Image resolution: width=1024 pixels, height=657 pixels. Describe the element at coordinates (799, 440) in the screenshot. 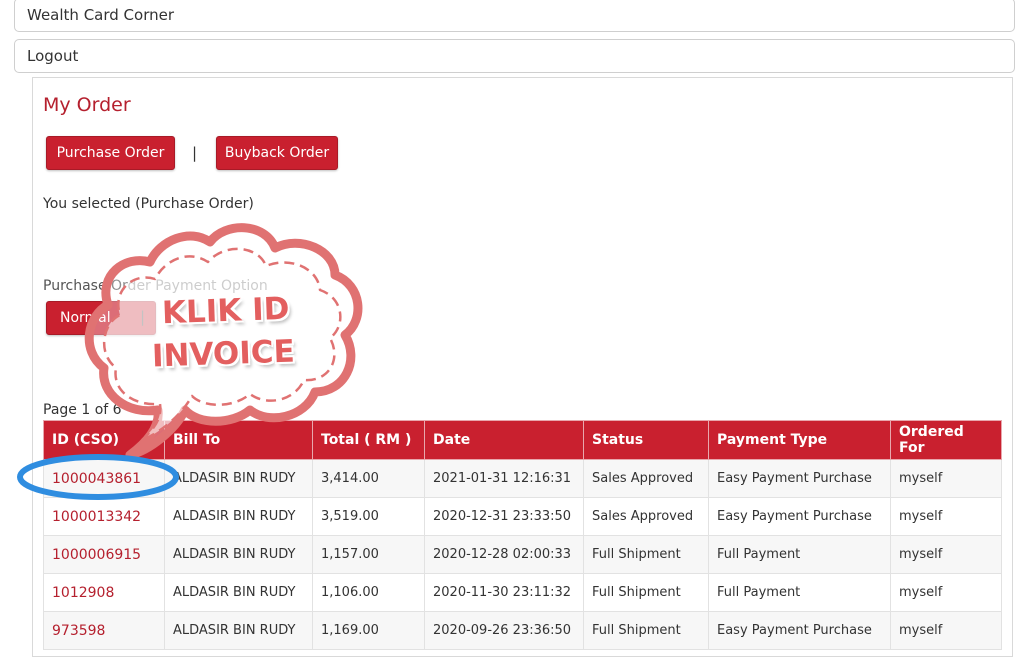

I see `header-payment-type: Payment Type` at that location.